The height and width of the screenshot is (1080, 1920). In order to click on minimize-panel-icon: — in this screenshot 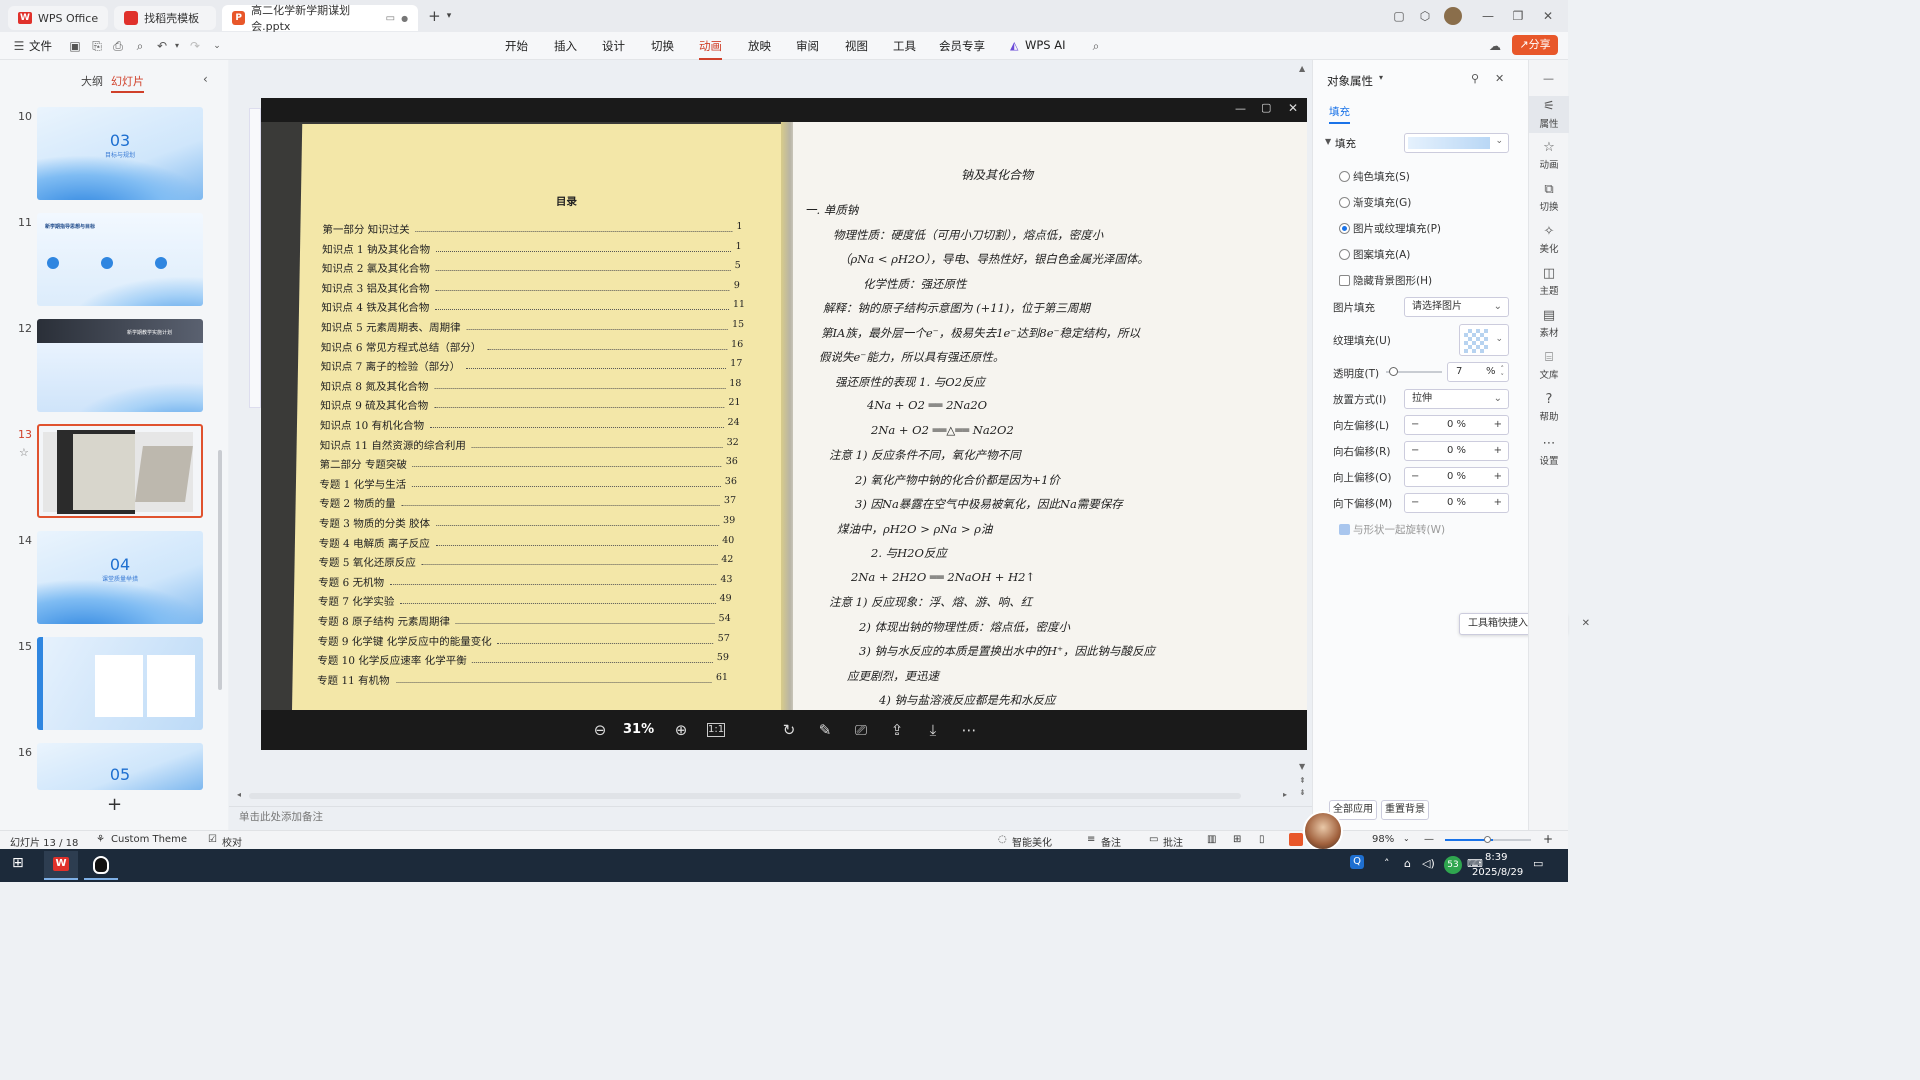, I will do `click(1548, 78)`.